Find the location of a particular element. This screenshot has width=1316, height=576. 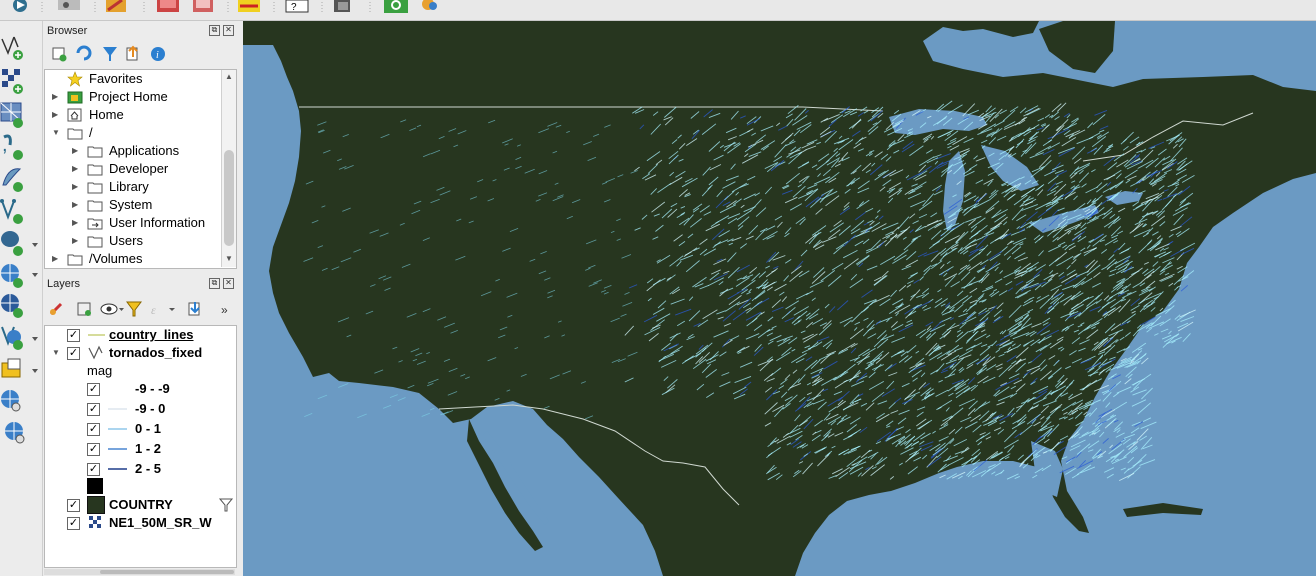

main-toolbar: ? is located at coordinates (658, 10).